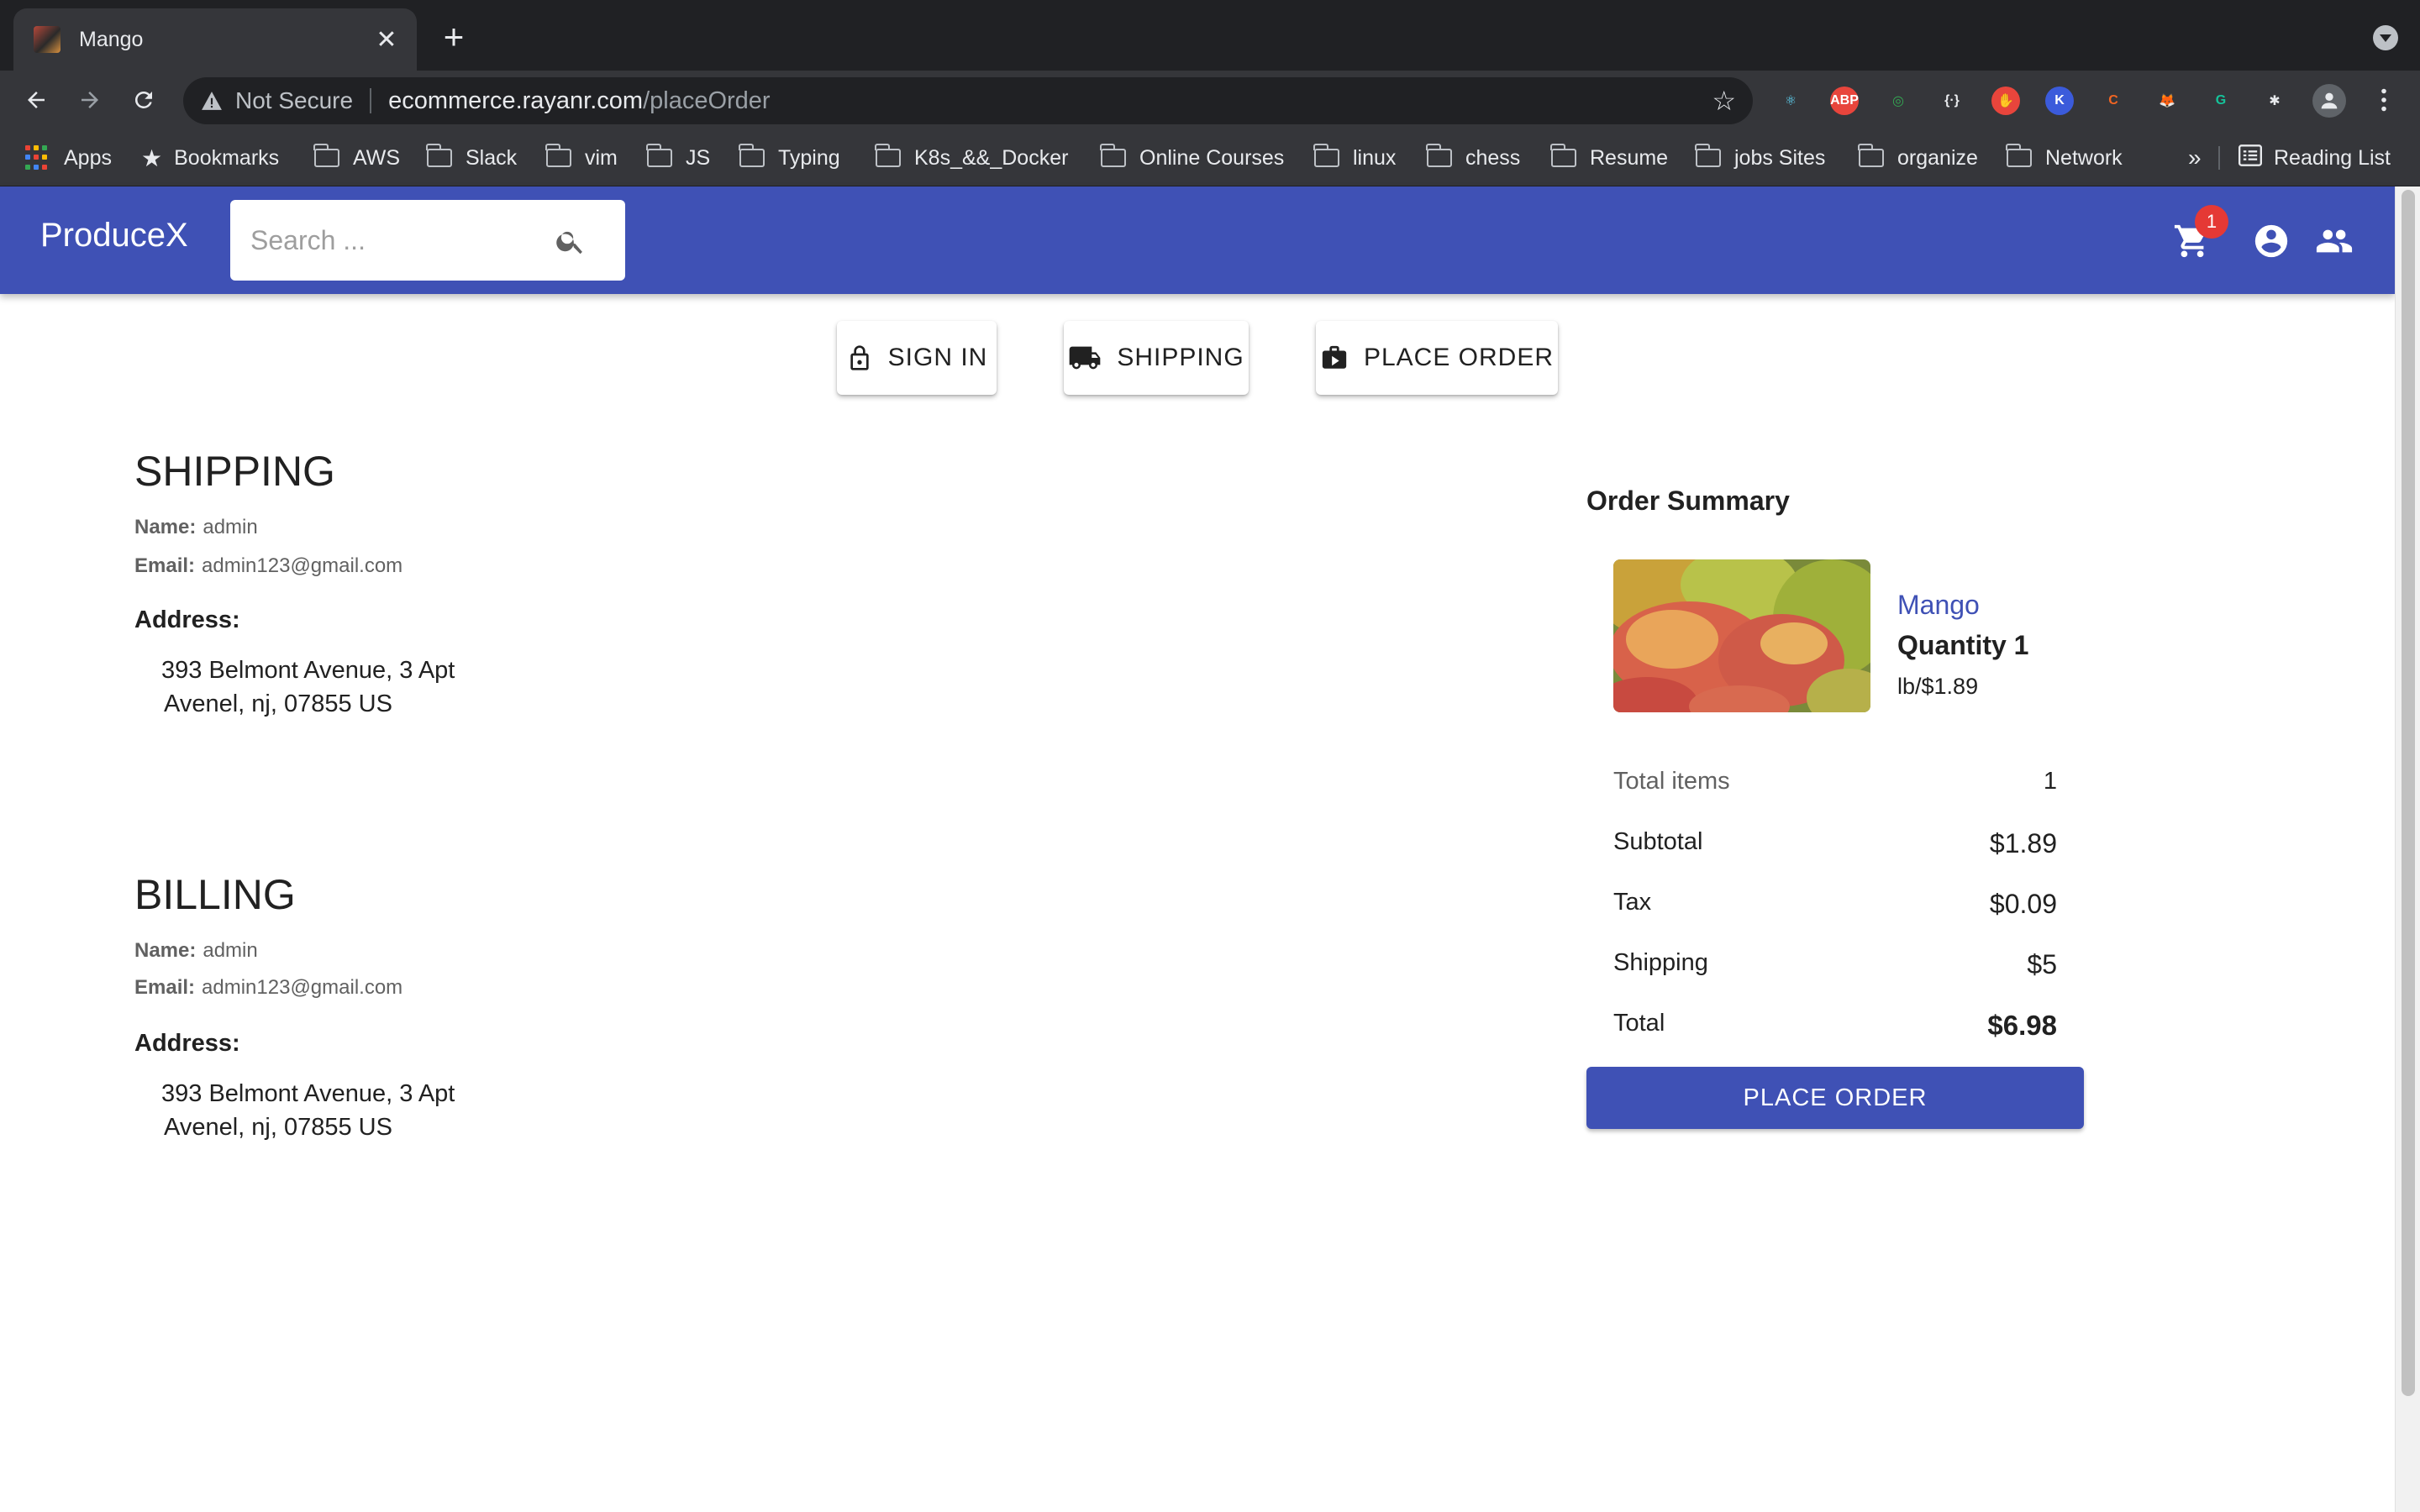 The width and height of the screenshot is (2420, 1512). What do you see at coordinates (1493, 157) in the screenshot?
I see `bookmark-label: chess` at bounding box center [1493, 157].